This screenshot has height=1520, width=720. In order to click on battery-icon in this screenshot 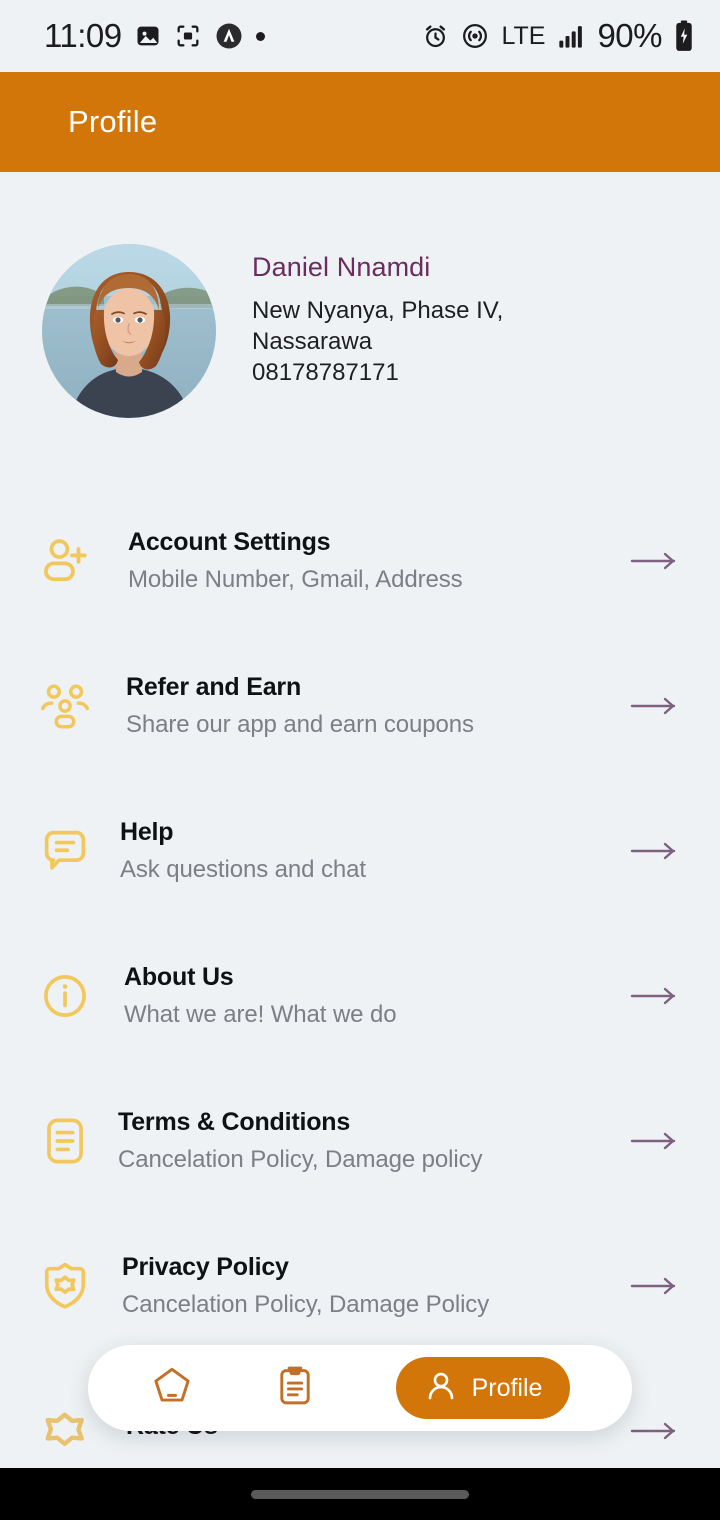, I will do `click(684, 36)`.